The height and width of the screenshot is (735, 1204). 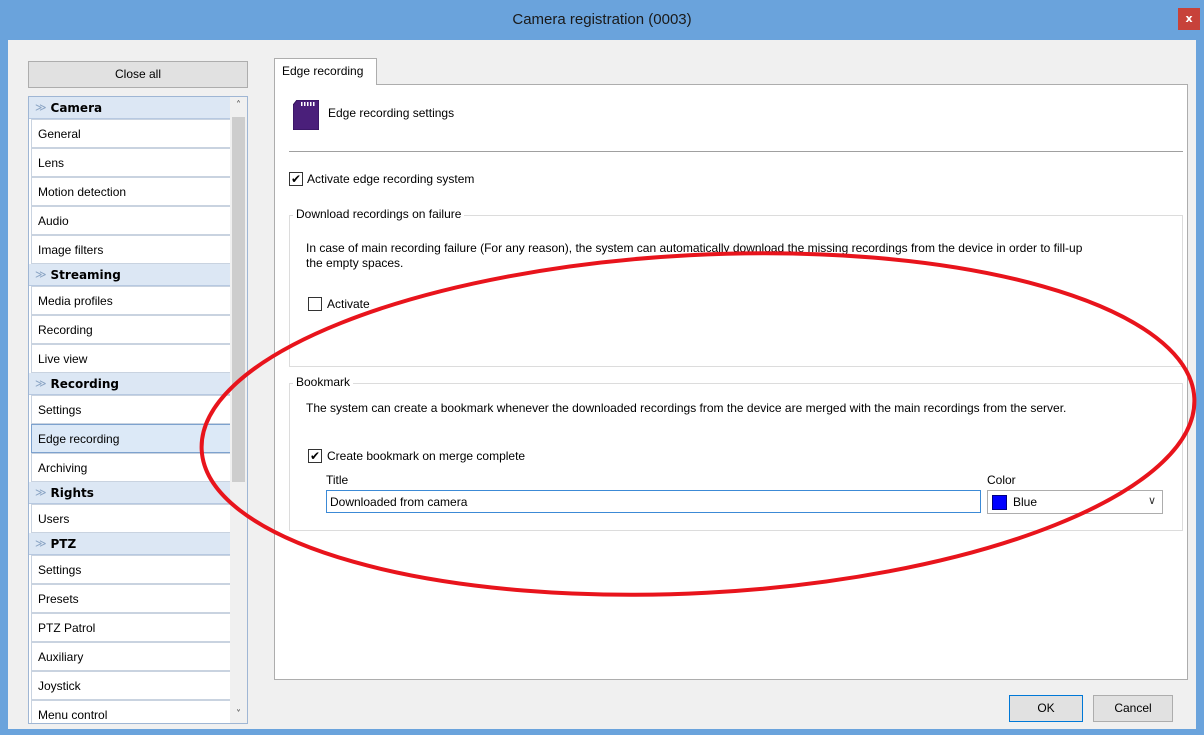 What do you see at coordinates (323, 382) in the screenshot?
I see `bookmark-legend: Bookmark` at bounding box center [323, 382].